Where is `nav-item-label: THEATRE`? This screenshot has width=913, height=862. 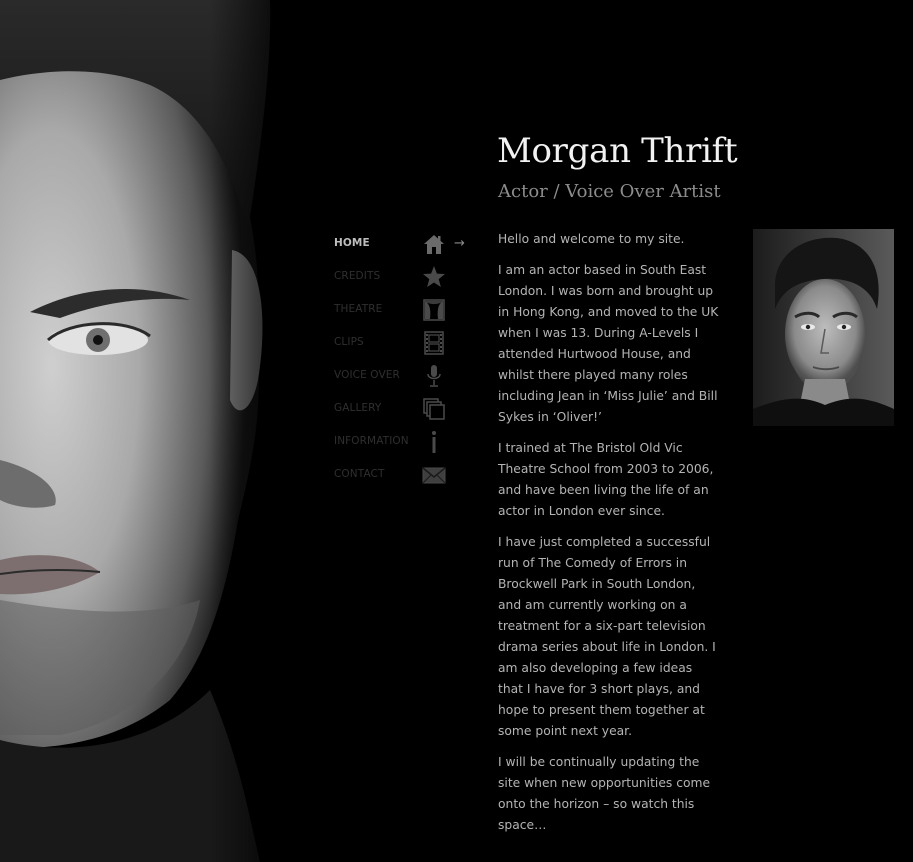
nav-item-label: THEATRE is located at coordinates (358, 309).